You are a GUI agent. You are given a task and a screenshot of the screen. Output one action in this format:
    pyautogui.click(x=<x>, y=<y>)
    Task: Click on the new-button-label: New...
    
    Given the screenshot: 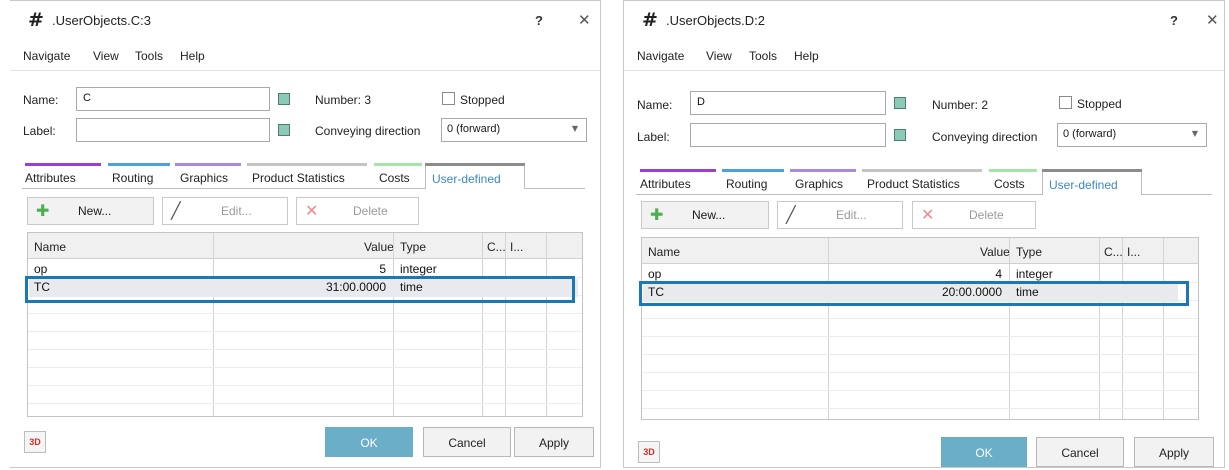 What is the action you would take?
    pyautogui.click(x=709, y=215)
    